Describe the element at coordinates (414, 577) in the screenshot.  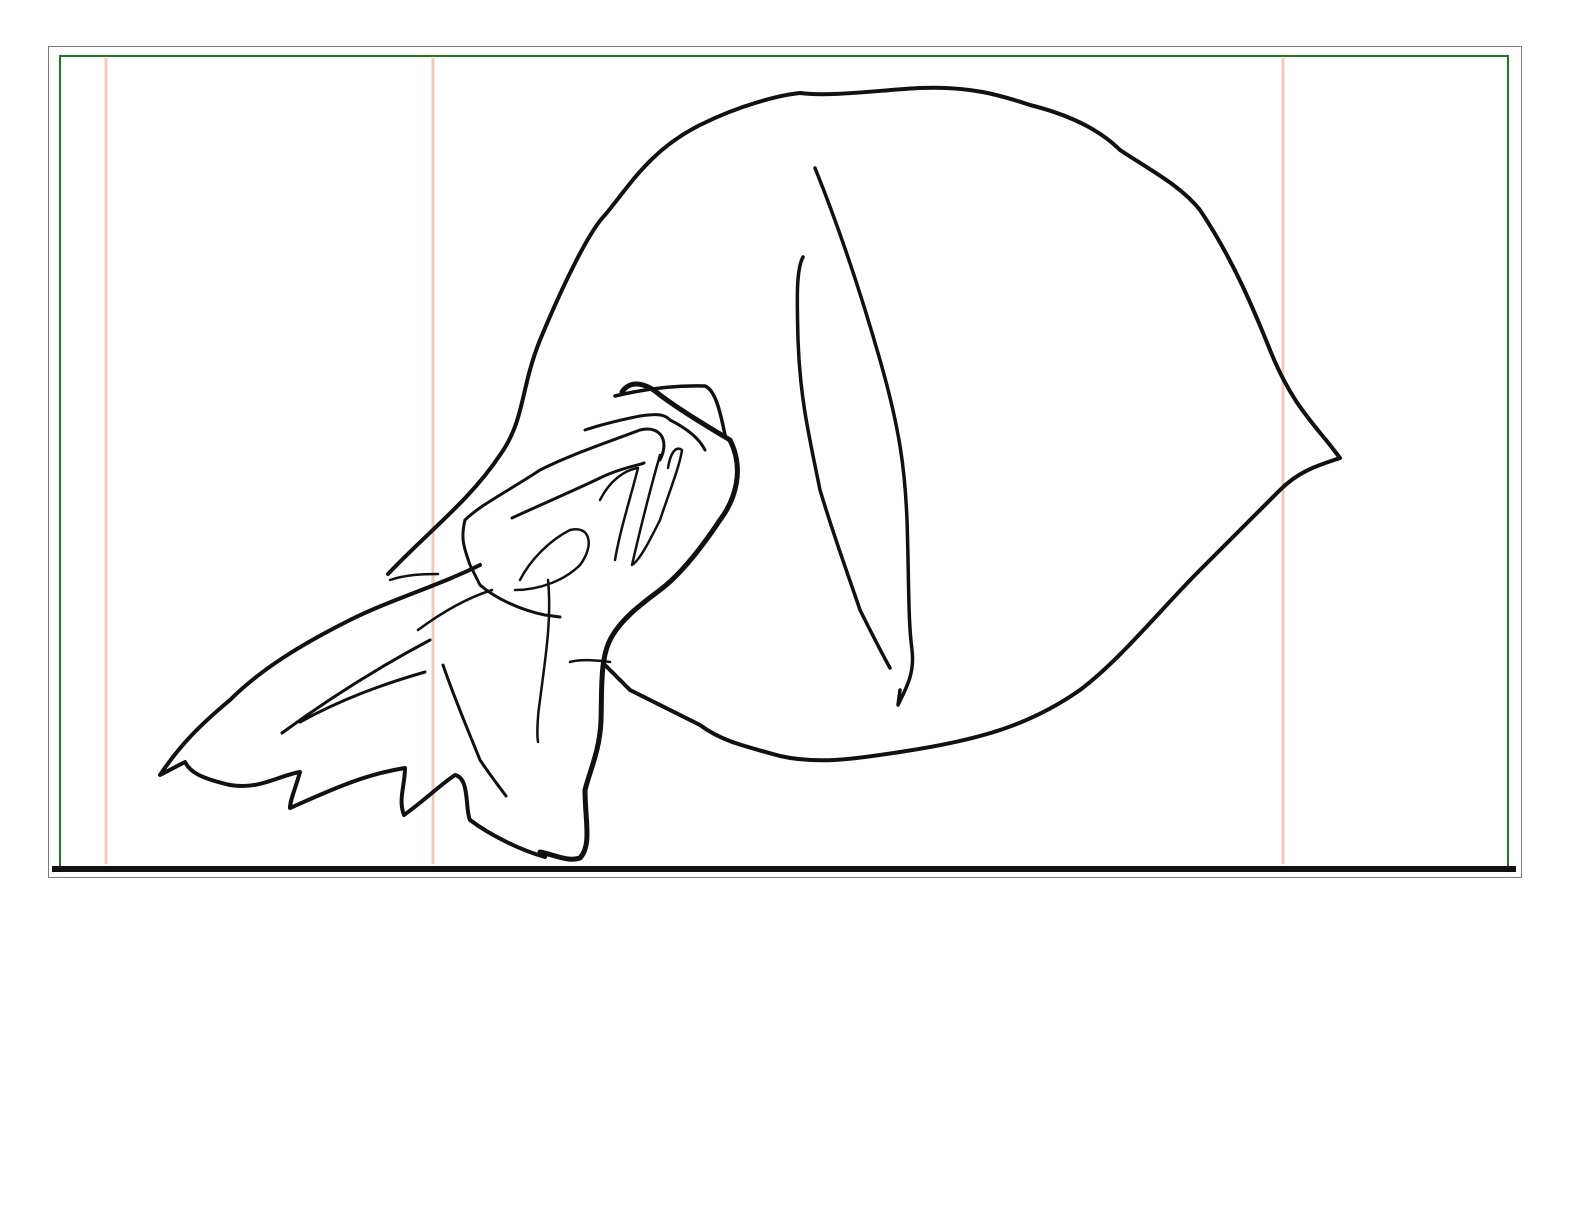
I see `cloth-tail-stroke` at that location.